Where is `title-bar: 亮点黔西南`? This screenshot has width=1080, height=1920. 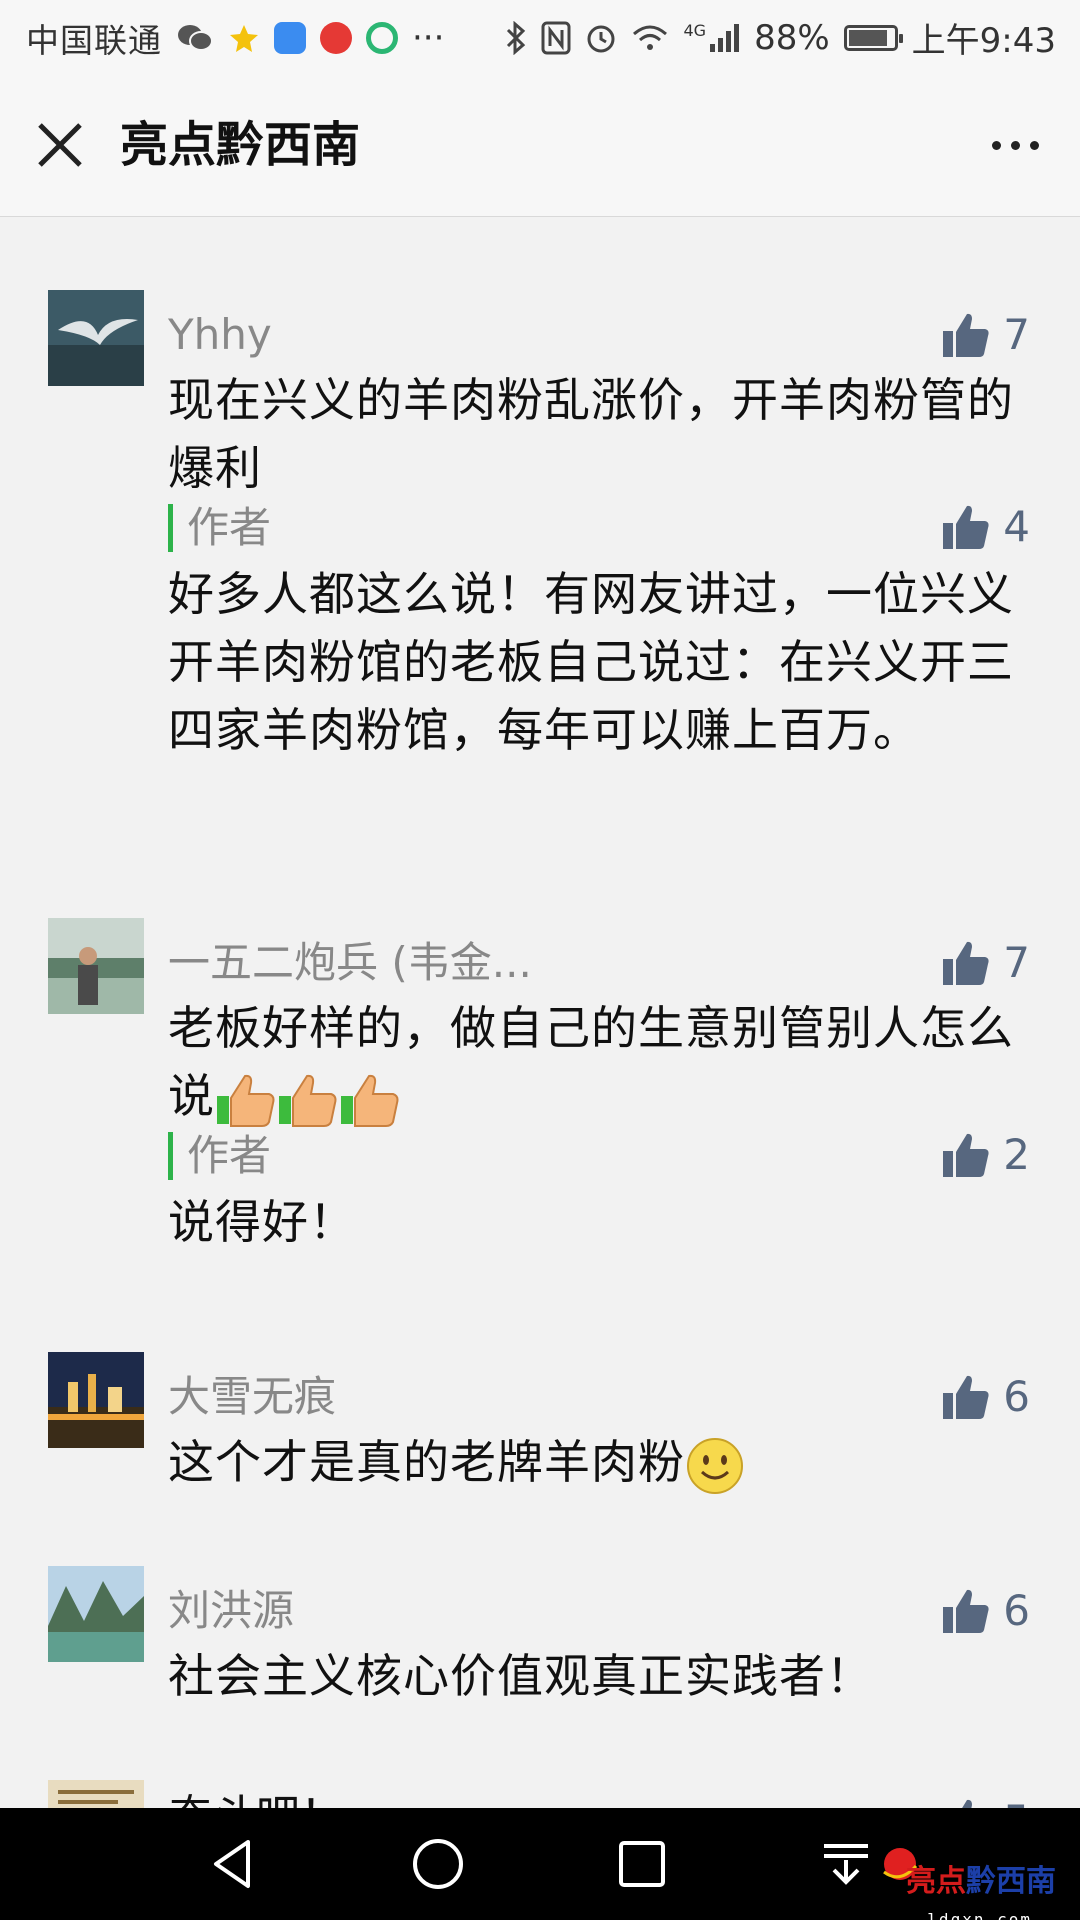
title-bar: 亮点黔西南 is located at coordinates (540, 146).